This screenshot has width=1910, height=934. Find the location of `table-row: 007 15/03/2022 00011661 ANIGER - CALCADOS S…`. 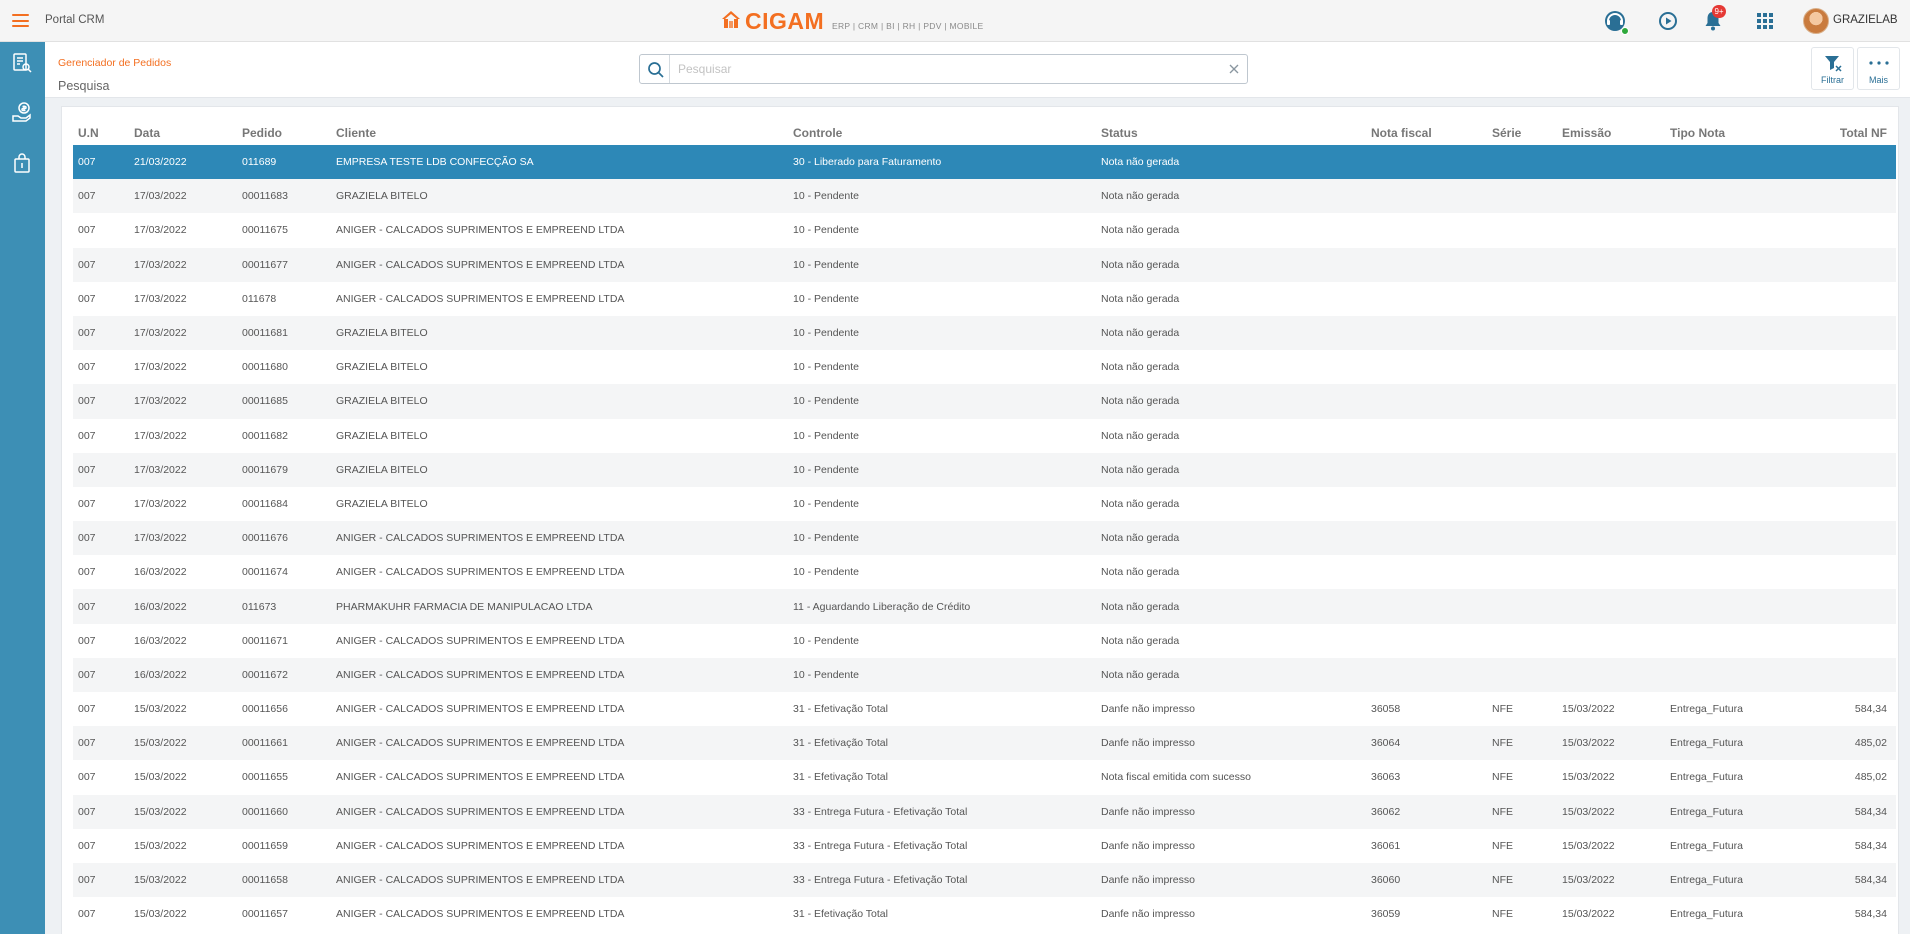

table-row: 007 15/03/2022 00011661 ANIGER - CALCADOS S… is located at coordinates (984, 743).